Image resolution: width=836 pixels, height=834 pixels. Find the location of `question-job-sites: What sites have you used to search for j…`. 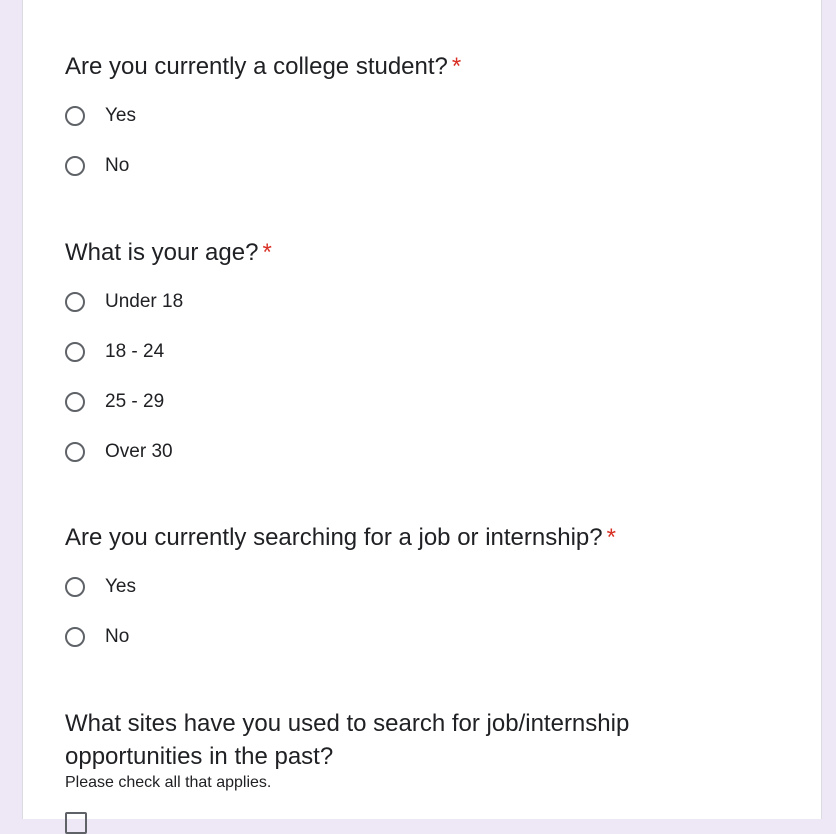

question-job-sites: What sites have you used to search for j… is located at coordinates (375, 749).